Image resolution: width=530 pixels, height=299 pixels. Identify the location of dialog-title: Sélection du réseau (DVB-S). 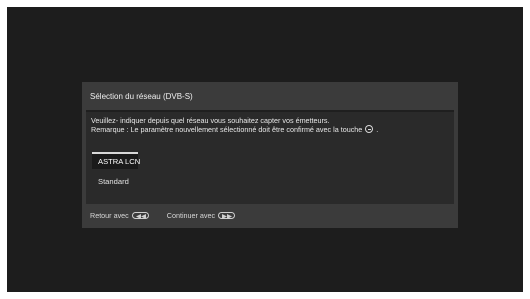
(141, 96).